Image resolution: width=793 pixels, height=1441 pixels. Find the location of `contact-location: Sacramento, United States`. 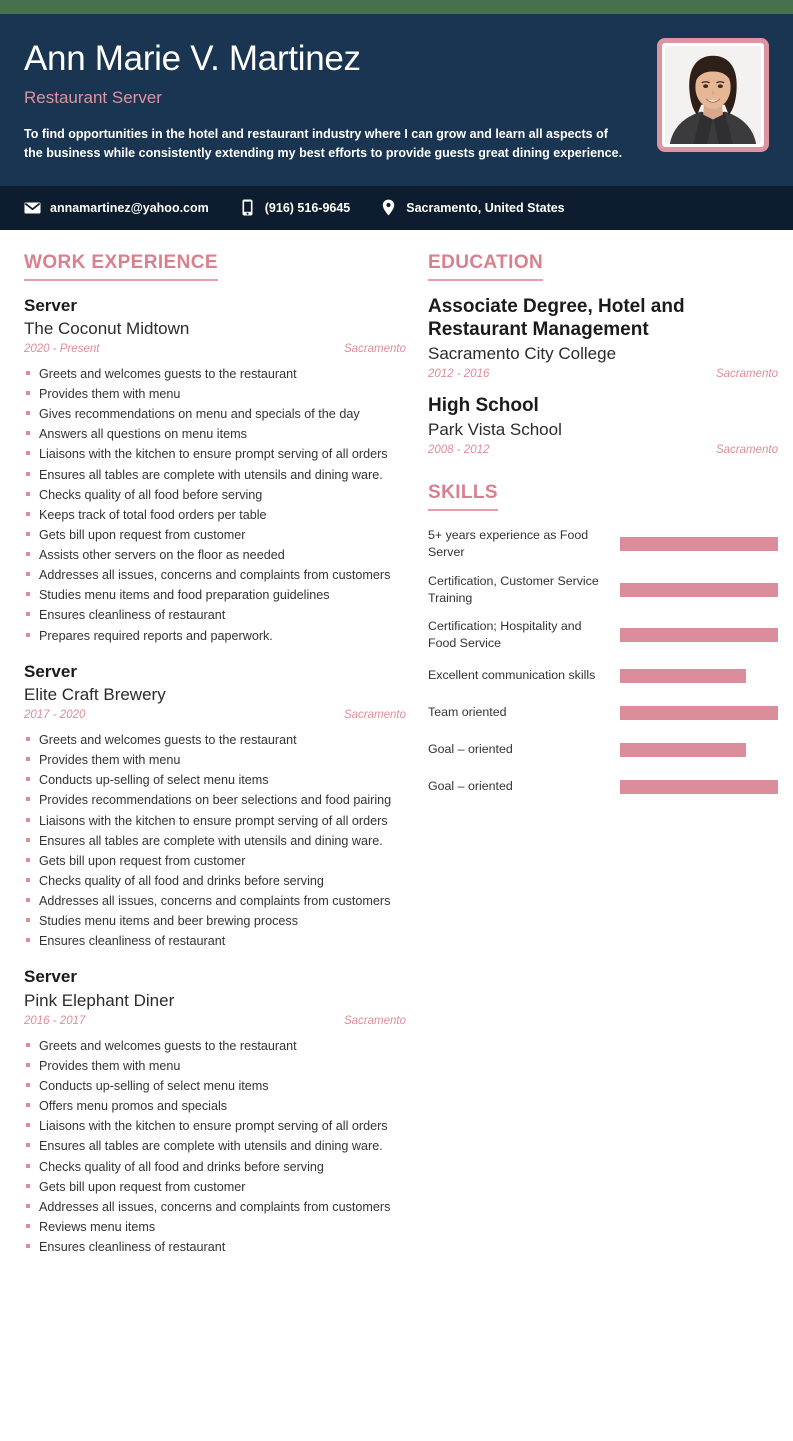

contact-location: Sacramento, United States is located at coordinates (472, 207).